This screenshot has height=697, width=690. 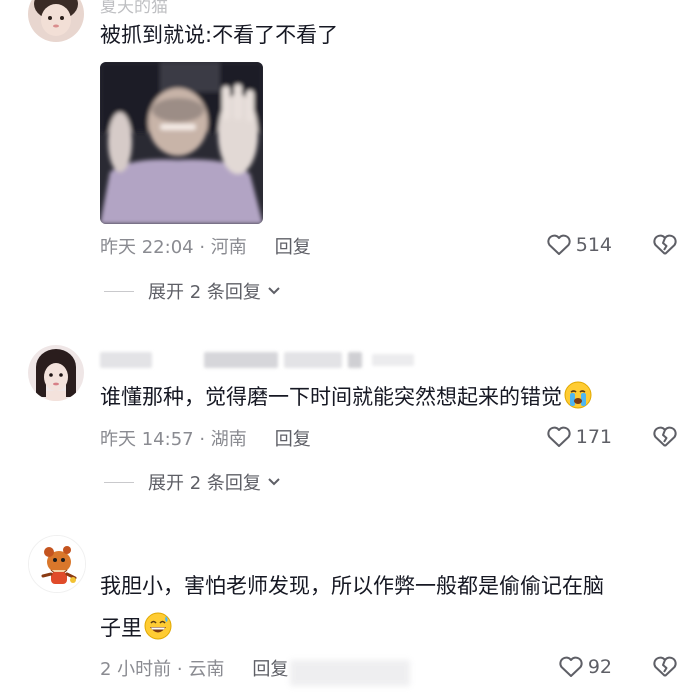 I want to click on loudly-crying-face-icon, so click(x=578, y=395).